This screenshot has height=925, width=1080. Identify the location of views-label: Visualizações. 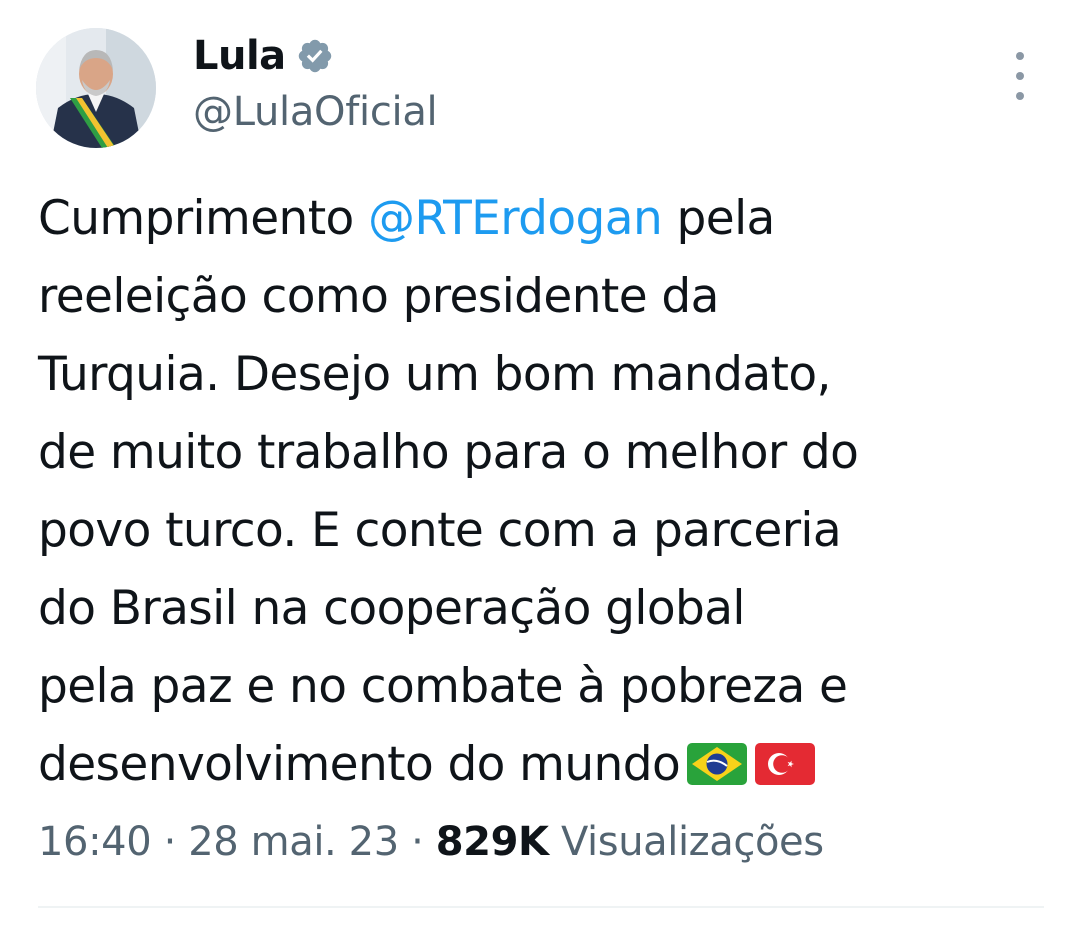
(686, 842).